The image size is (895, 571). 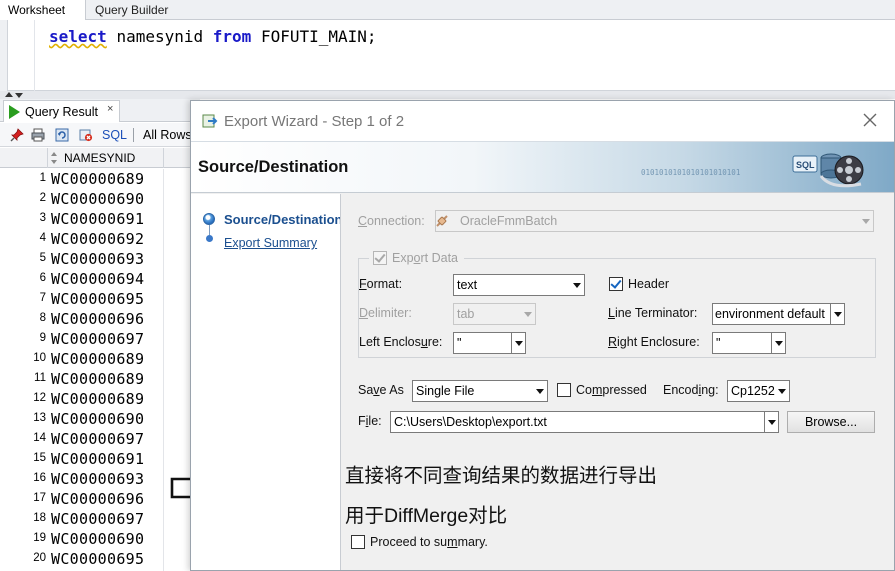 What do you see at coordinates (616, 284) in the screenshot?
I see `header-checkbox` at bounding box center [616, 284].